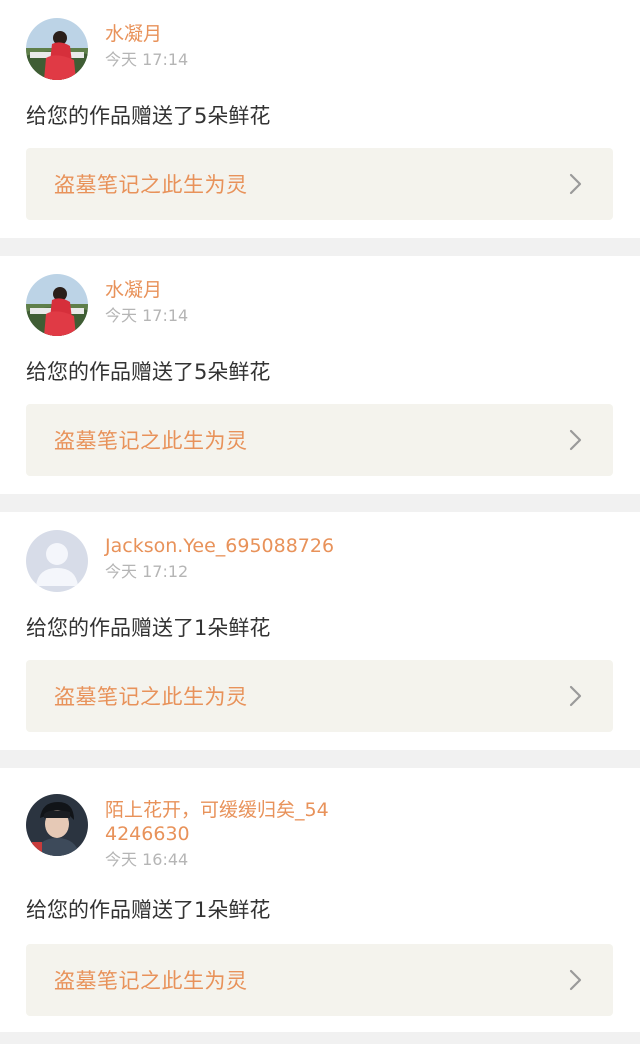  I want to click on user-meta: Jackson.Yee_695088726 今天 17:12, so click(230, 556).